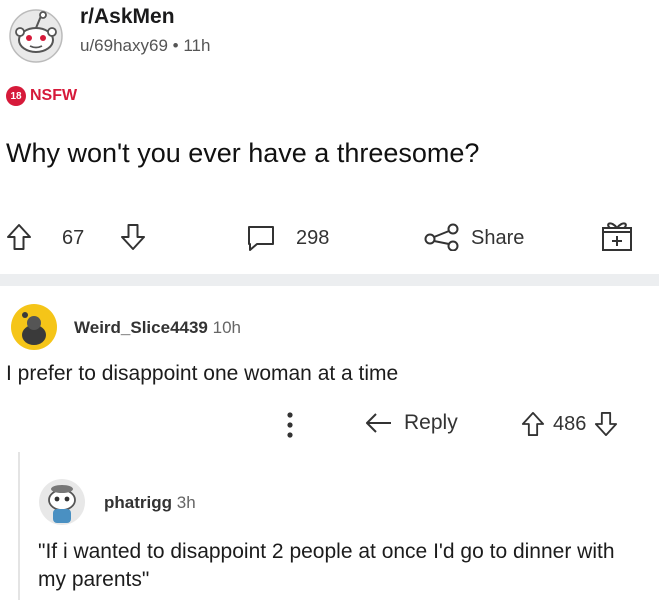  What do you see at coordinates (312, 238) in the screenshot?
I see `comment-count: 298` at bounding box center [312, 238].